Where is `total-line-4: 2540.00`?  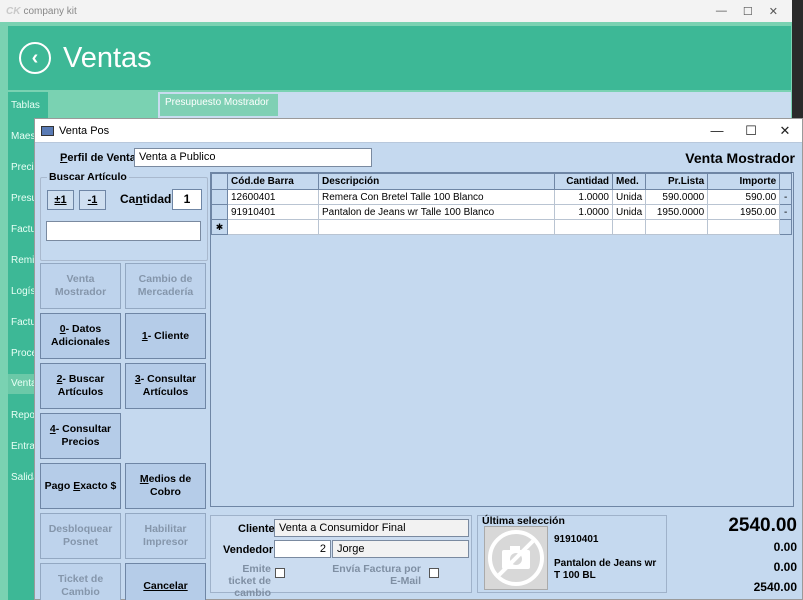
total-line-4: 2540.00 is located at coordinates (775, 587).